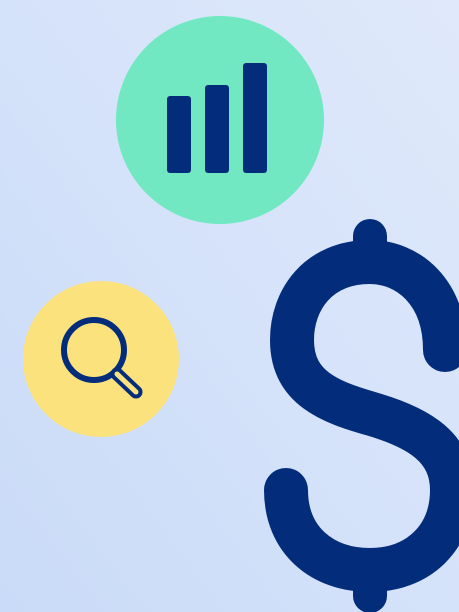 Image resolution: width=459 pixels, height=612 pixels. I want to click on magnifier-badge, so click(101, 359).